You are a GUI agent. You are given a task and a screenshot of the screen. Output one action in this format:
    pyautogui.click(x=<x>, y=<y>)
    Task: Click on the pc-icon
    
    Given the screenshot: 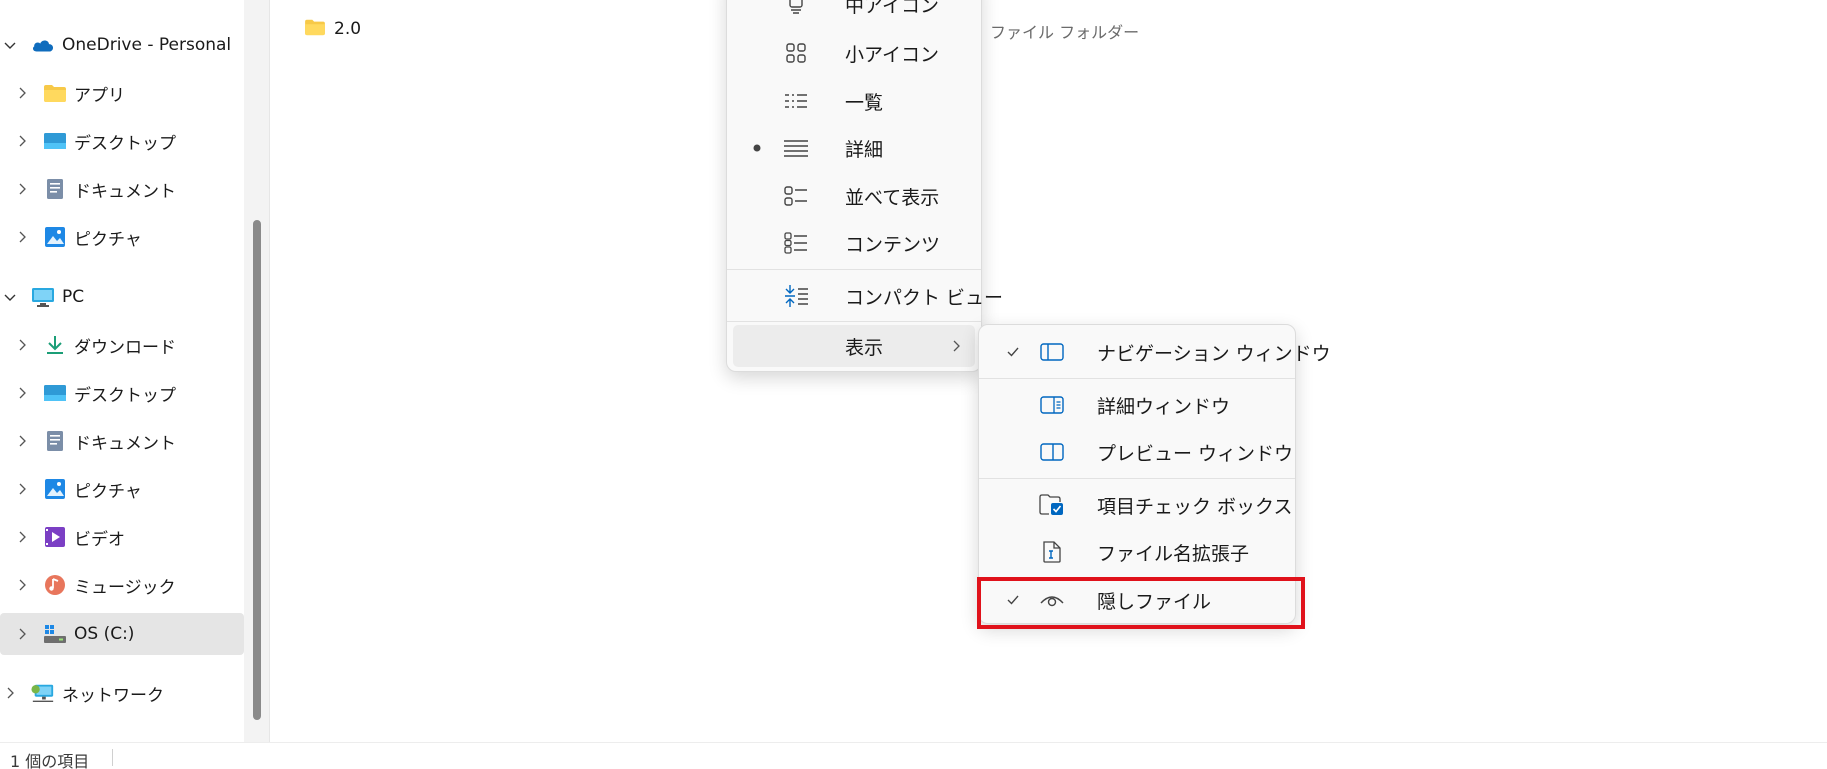 What is the action you would take?
    pyautogui.click(x=43, y=297)
    